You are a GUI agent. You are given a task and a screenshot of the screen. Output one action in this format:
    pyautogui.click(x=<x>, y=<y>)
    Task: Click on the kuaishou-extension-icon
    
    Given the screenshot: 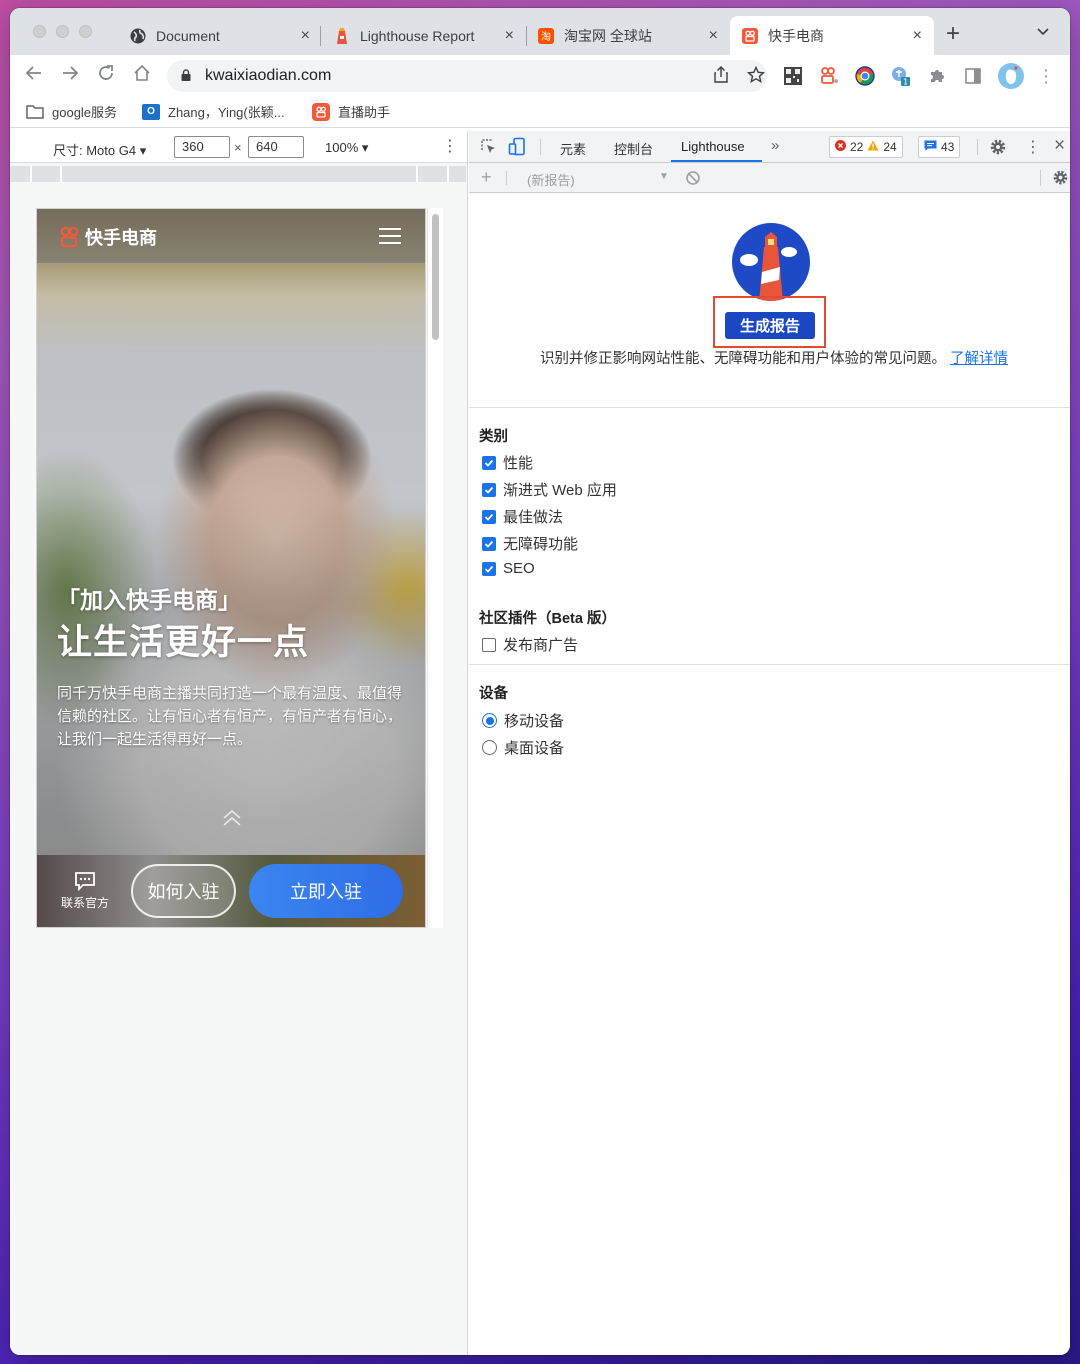 What is the action you would take?
    pyautogui.click(x=829, y=76)
    